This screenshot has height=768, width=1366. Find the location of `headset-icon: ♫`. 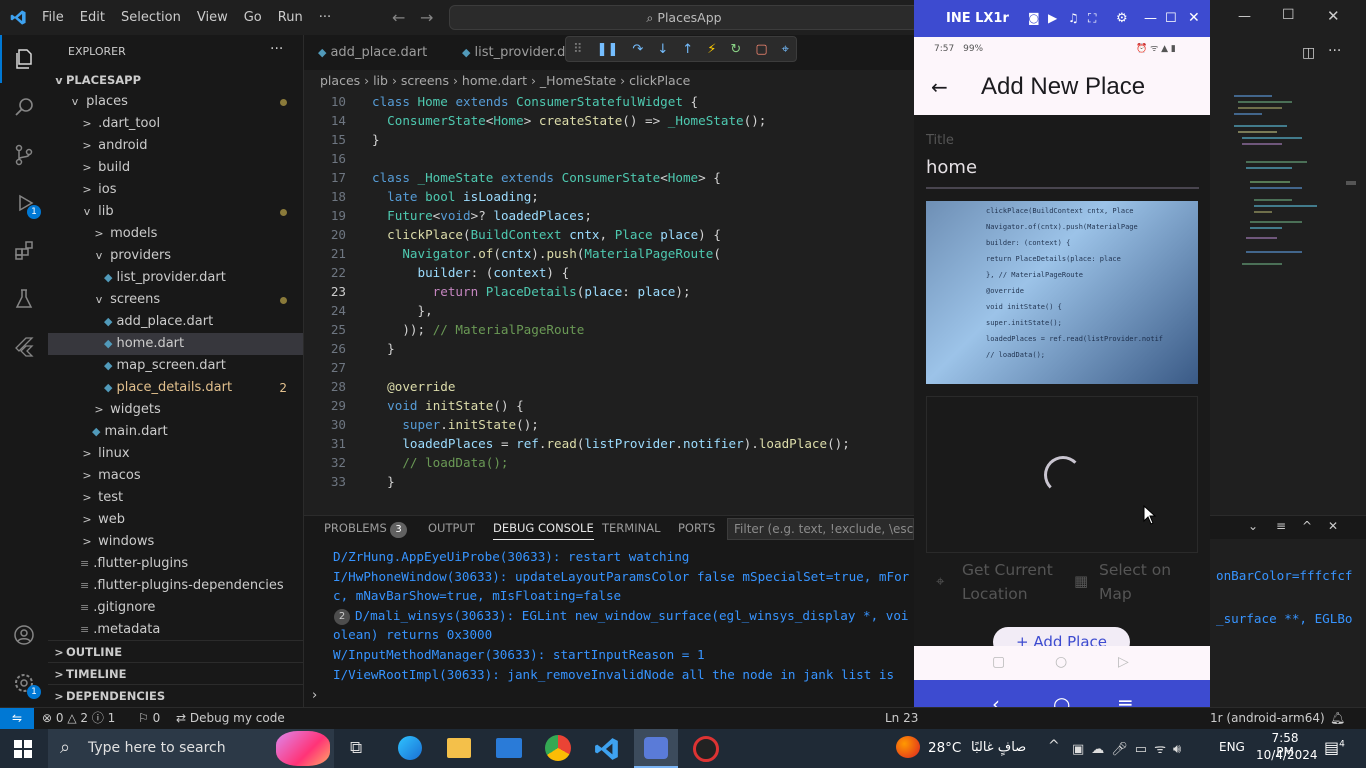

headset-icon: ♫ is located at coordinates (1073, 18).